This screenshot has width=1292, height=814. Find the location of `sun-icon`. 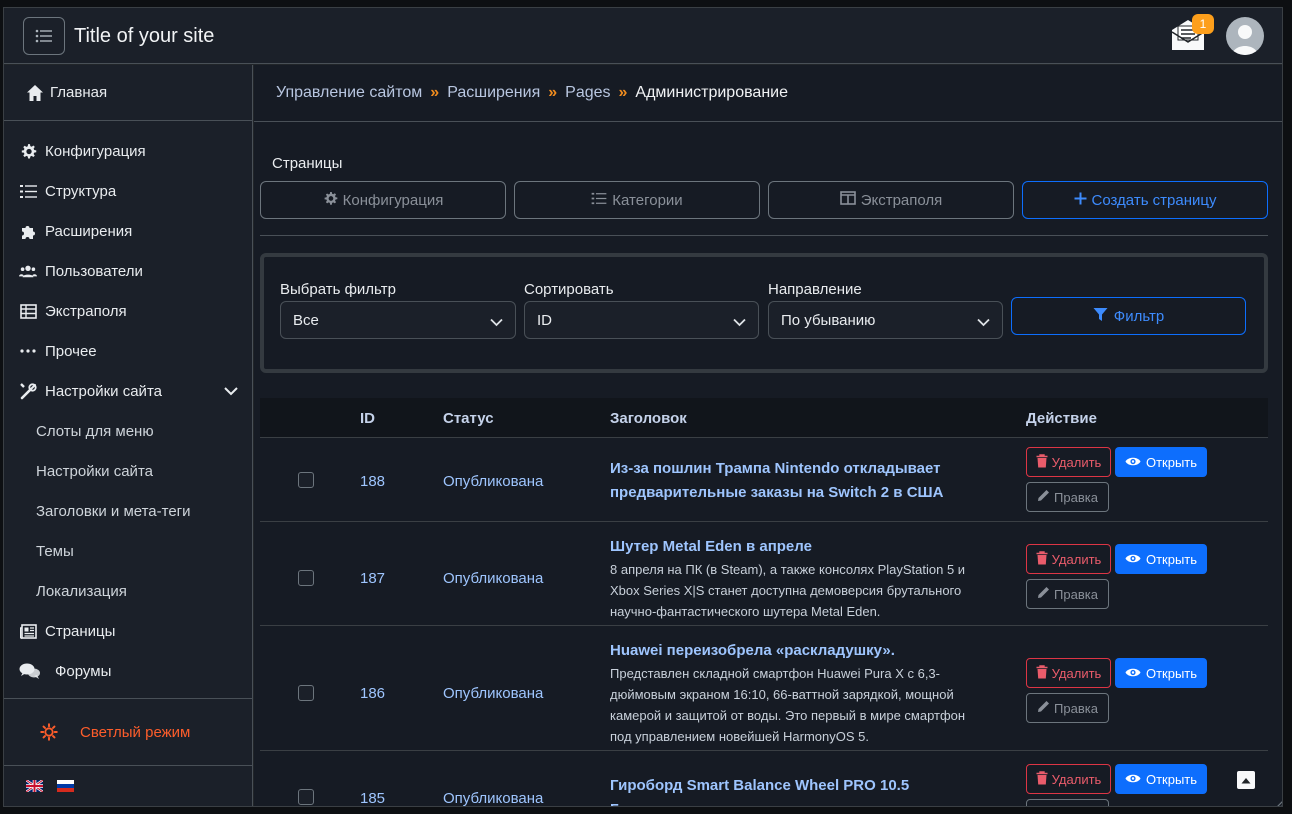

sun-icon is located at coordinates (49, 732).